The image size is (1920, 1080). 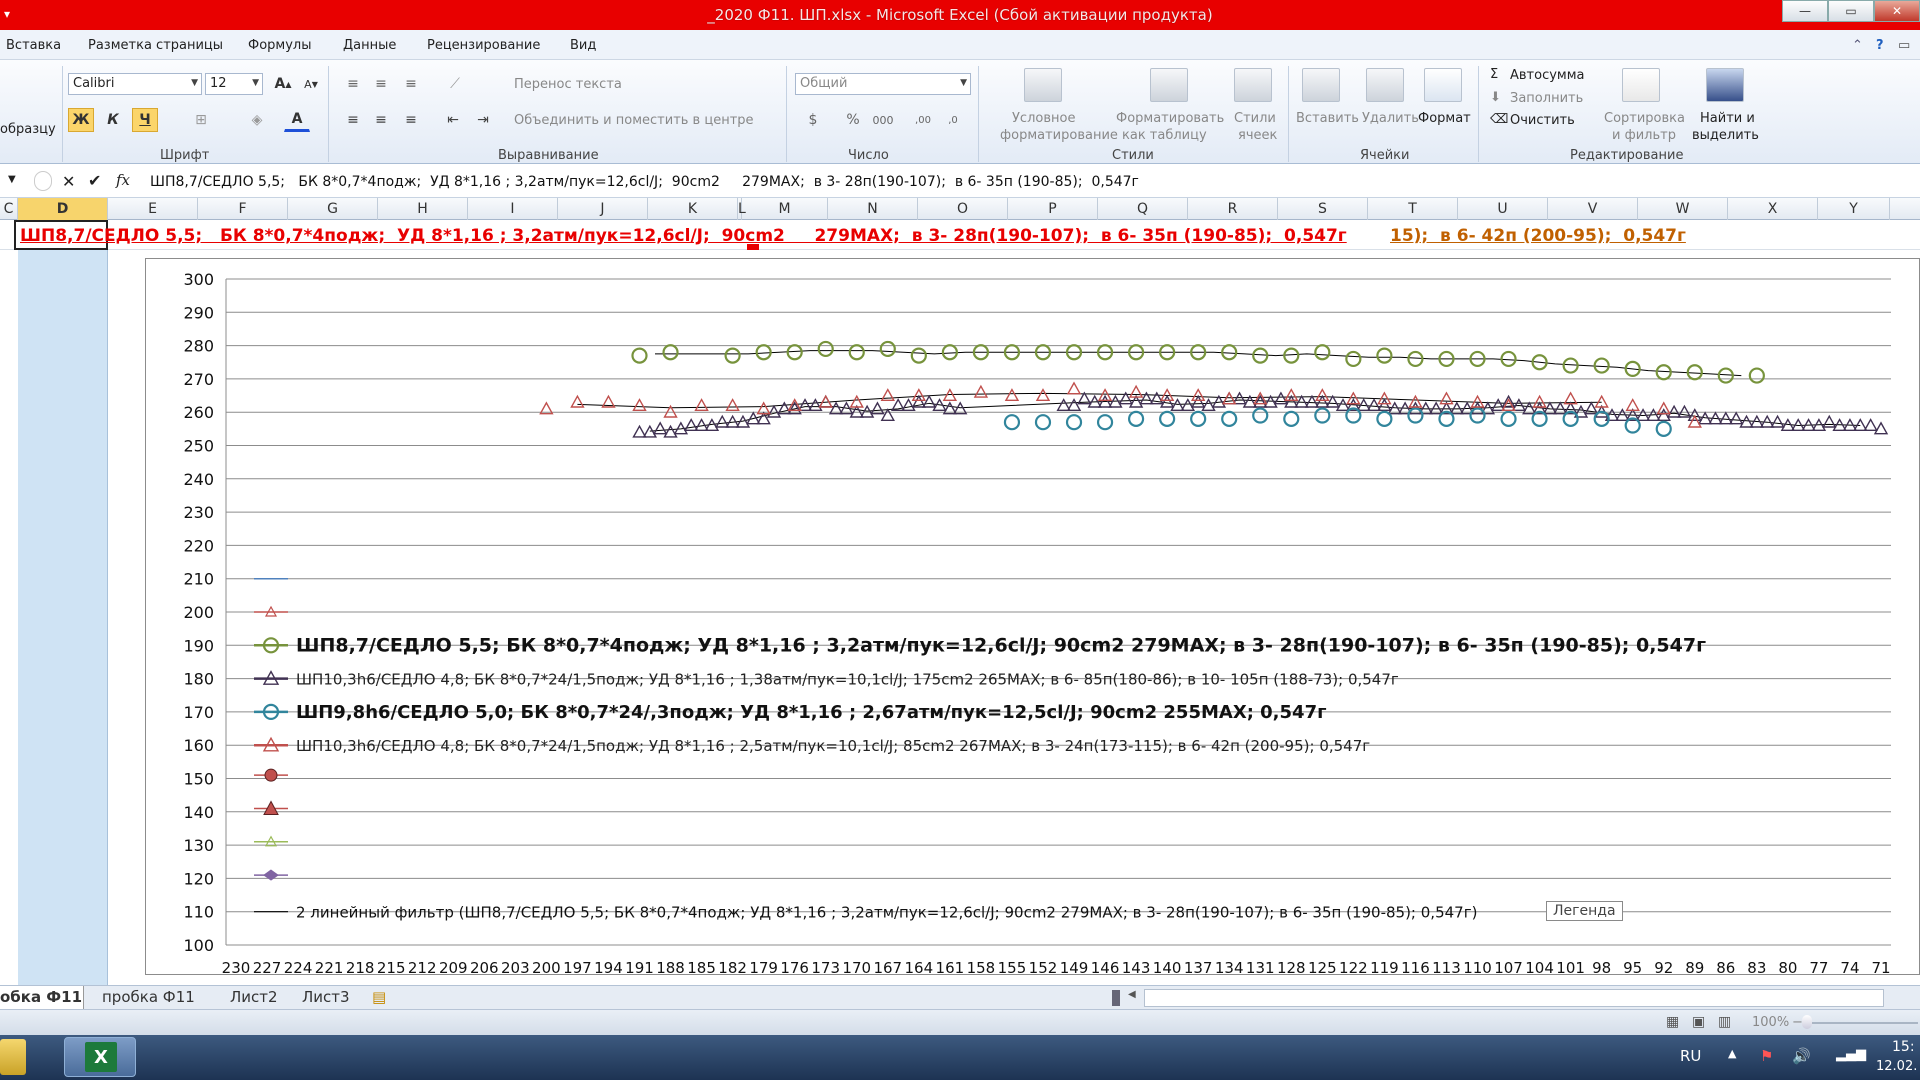 What do you see at coordinates (353, 84) in the screenshot?
I see `align-top-icon: ≡` at bounding box center [353, 84].